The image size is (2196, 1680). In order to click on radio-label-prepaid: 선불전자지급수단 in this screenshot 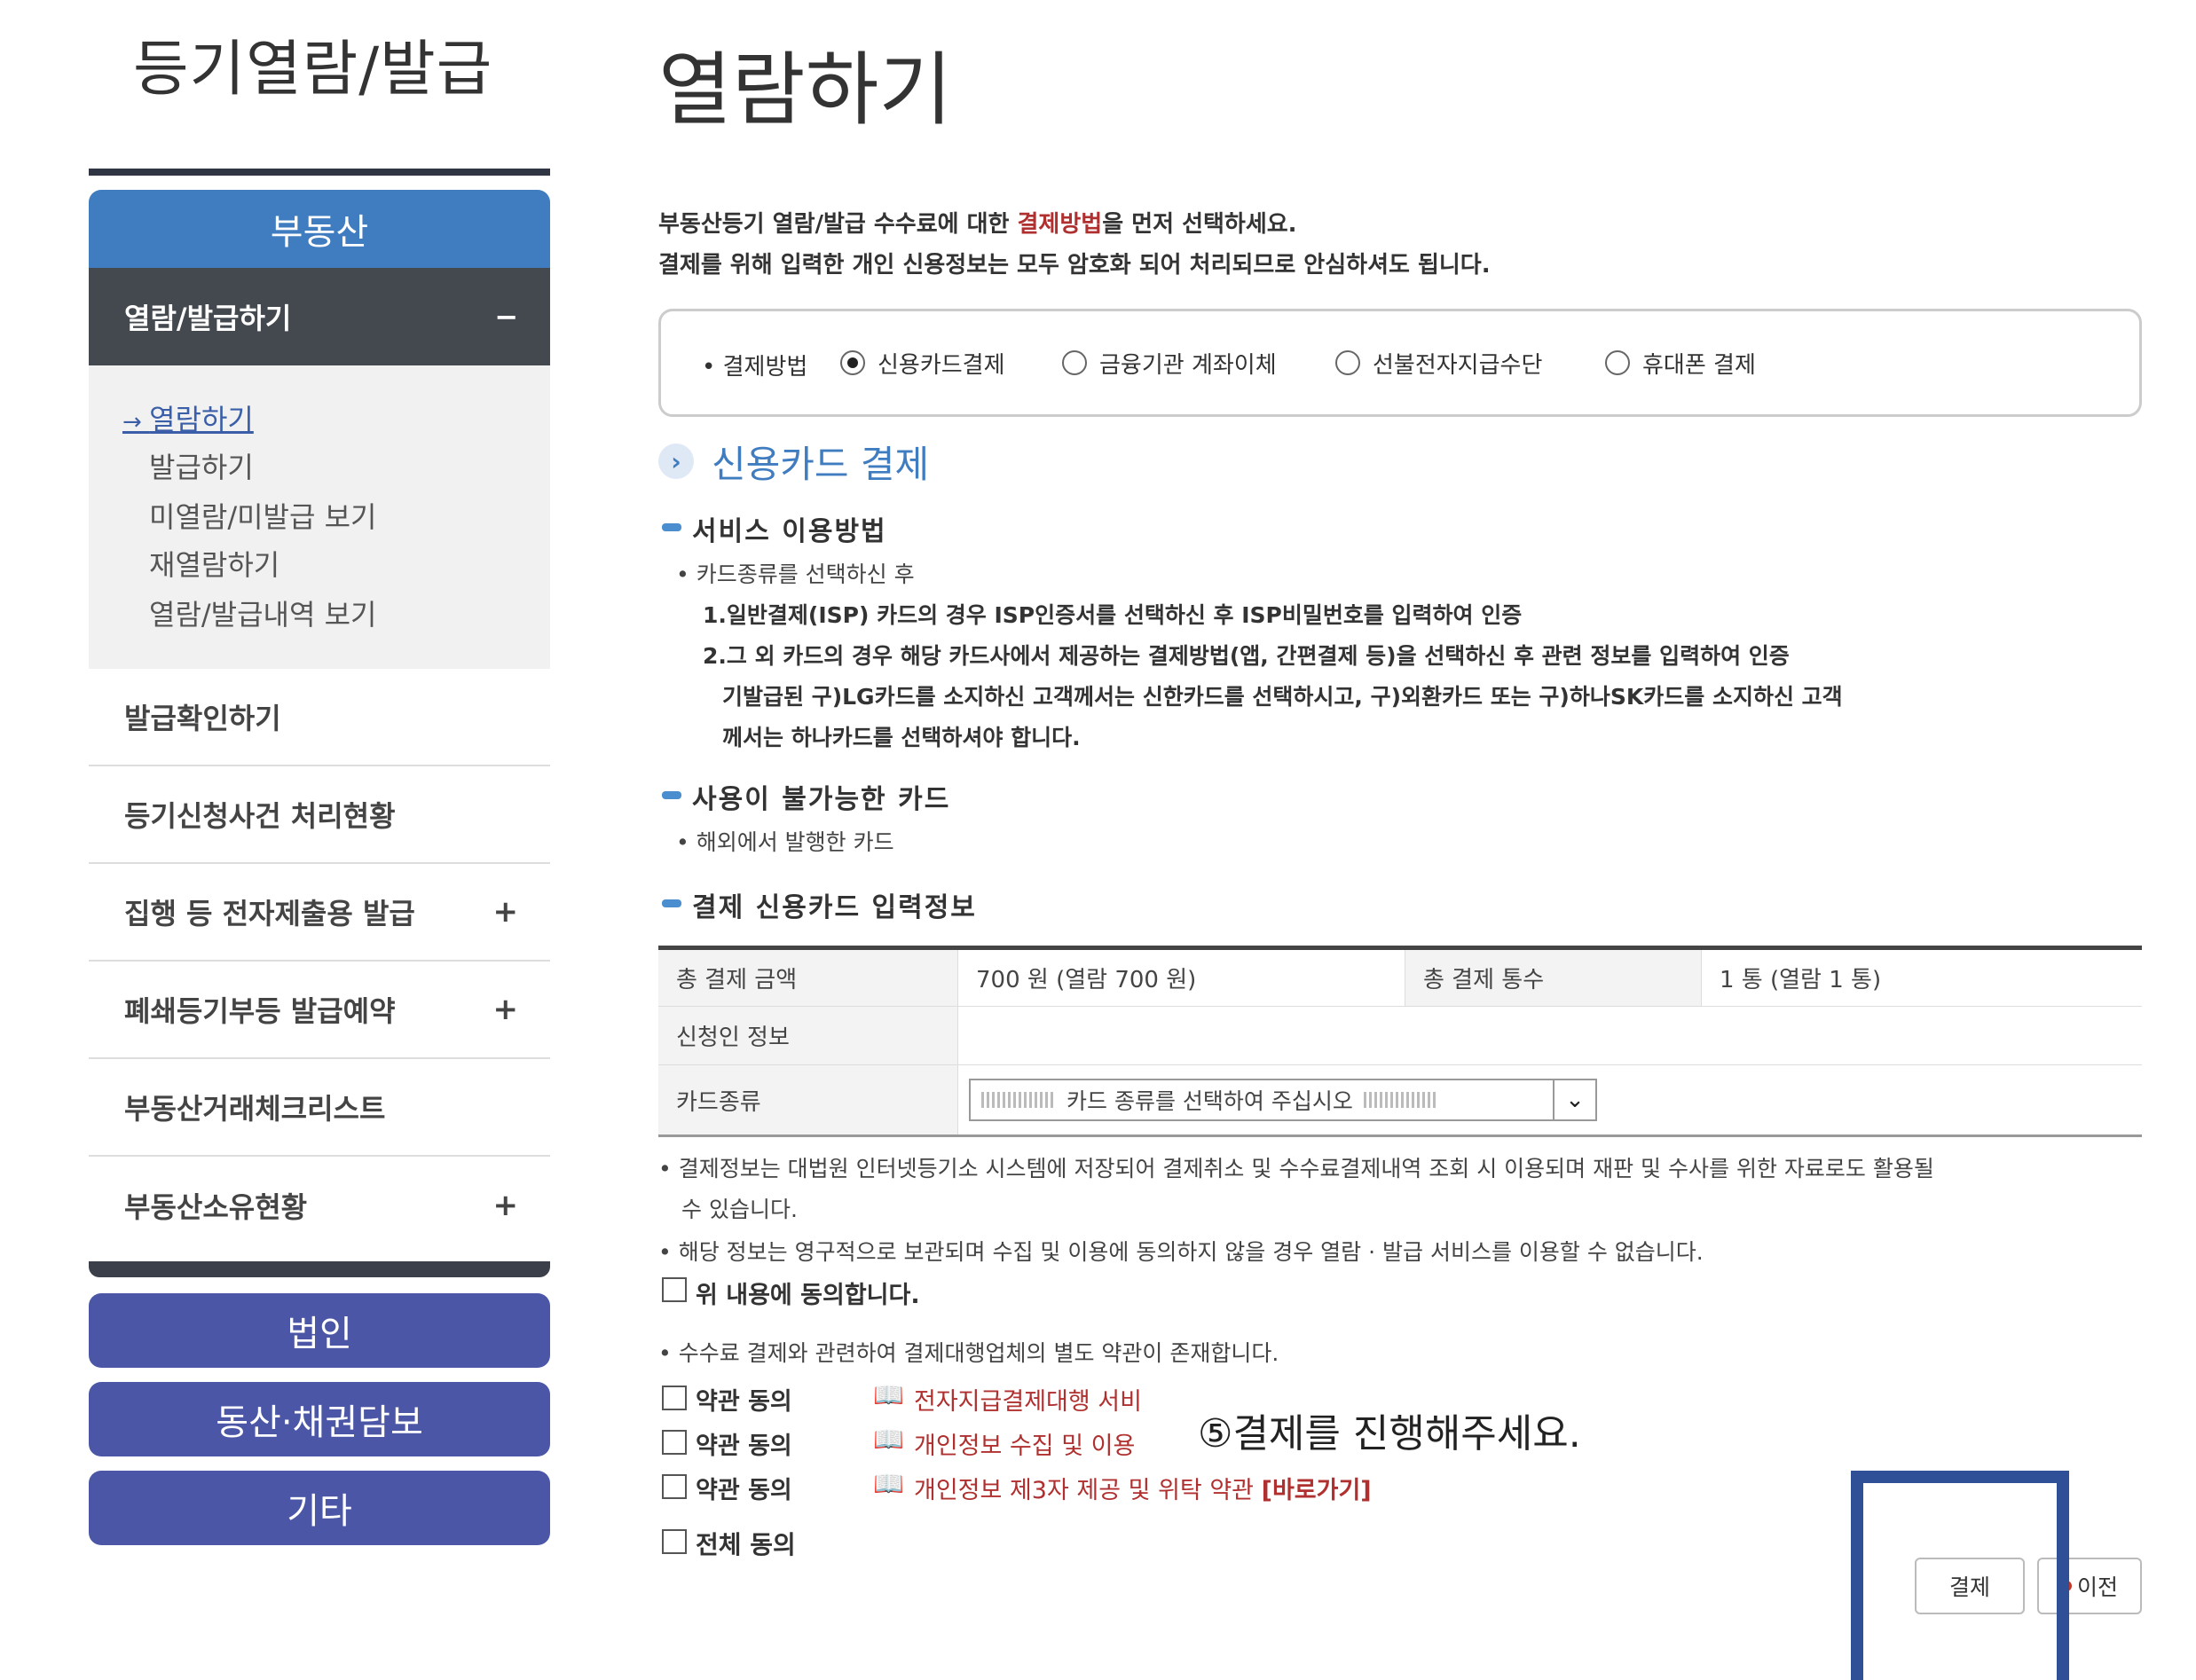, I will do `click(1457, 363)`.